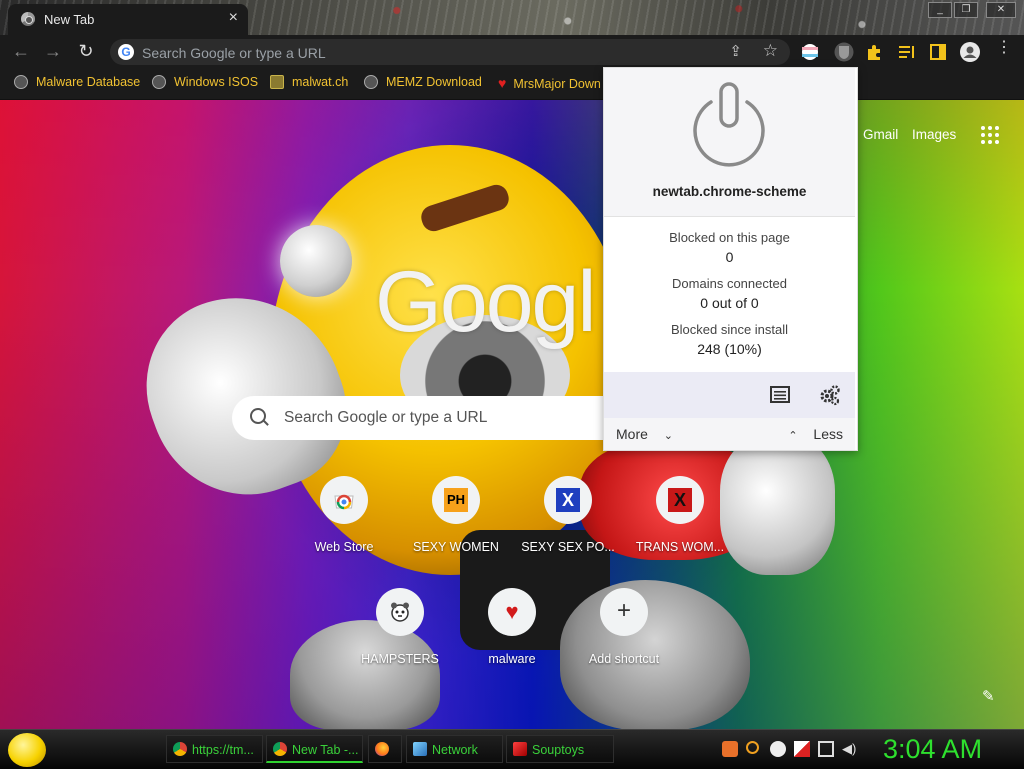 This screenshot has width=1024, height=769. Describe the element at coordinates (754, 749) in the screenshot. I see `tray-search-icon` at that location.